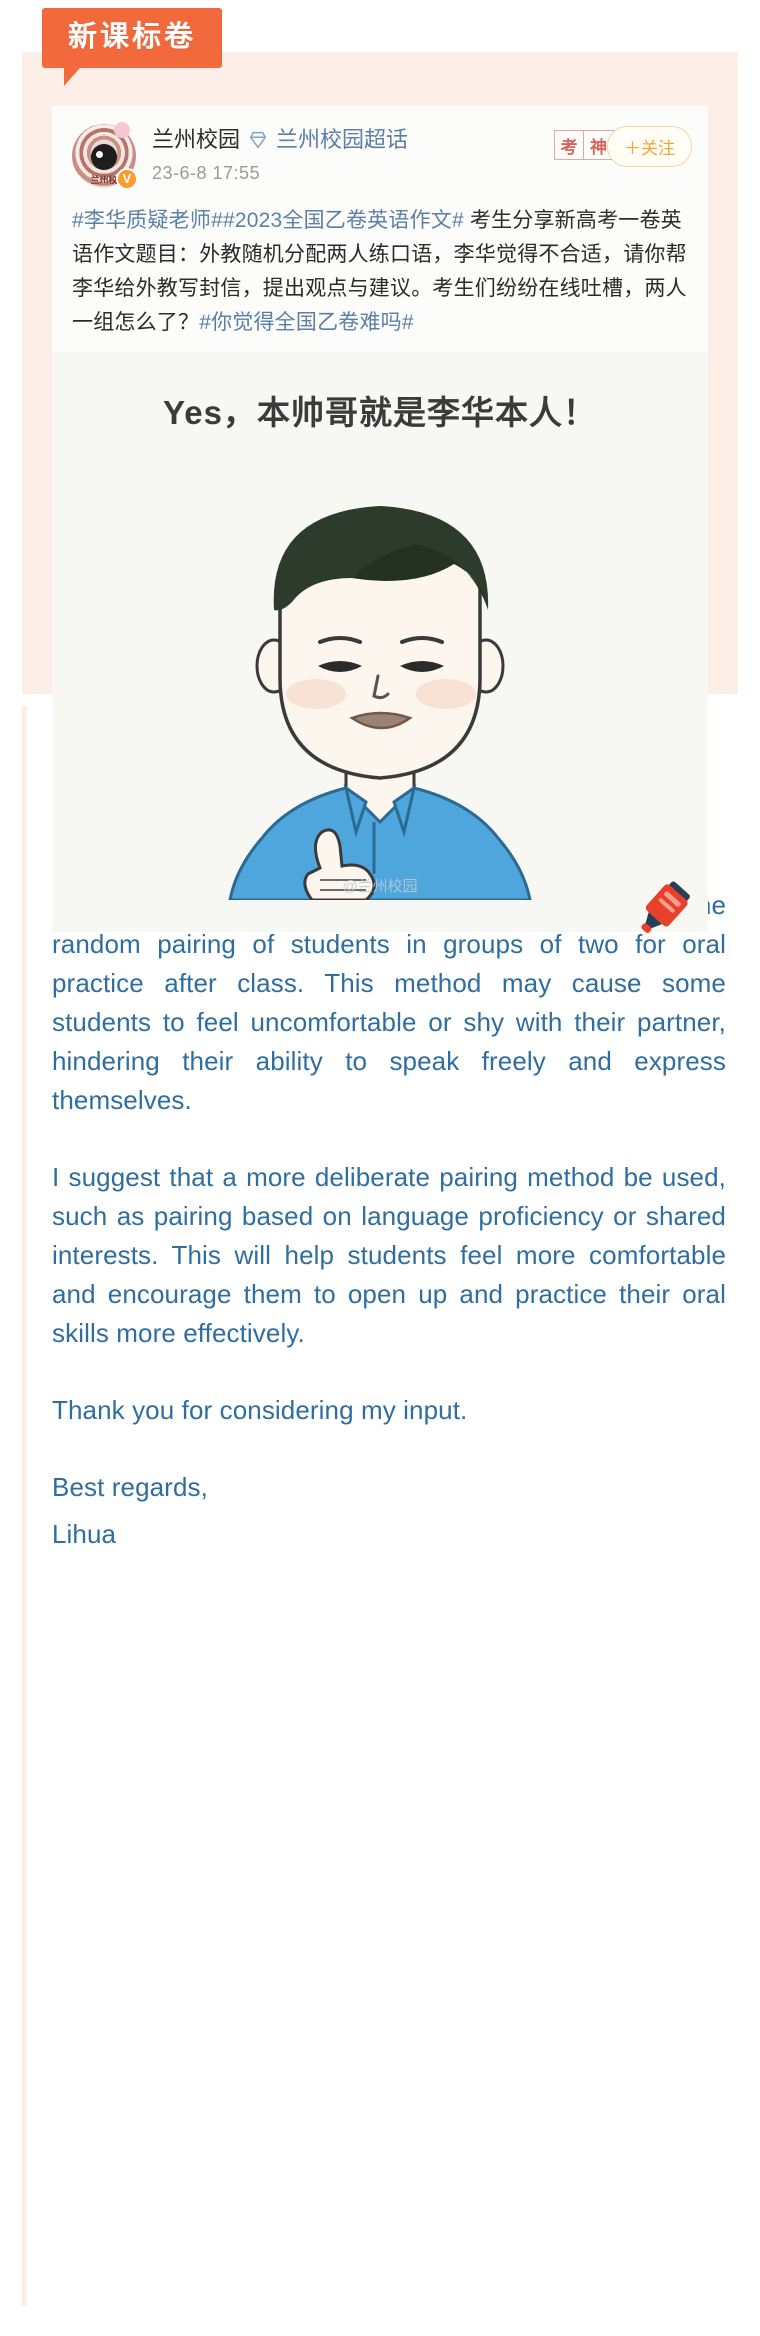 Image resolution: width=760 pixels, height=2336 pixels. I want to click on image-watermark: @兰州校园, so click(380, 887).